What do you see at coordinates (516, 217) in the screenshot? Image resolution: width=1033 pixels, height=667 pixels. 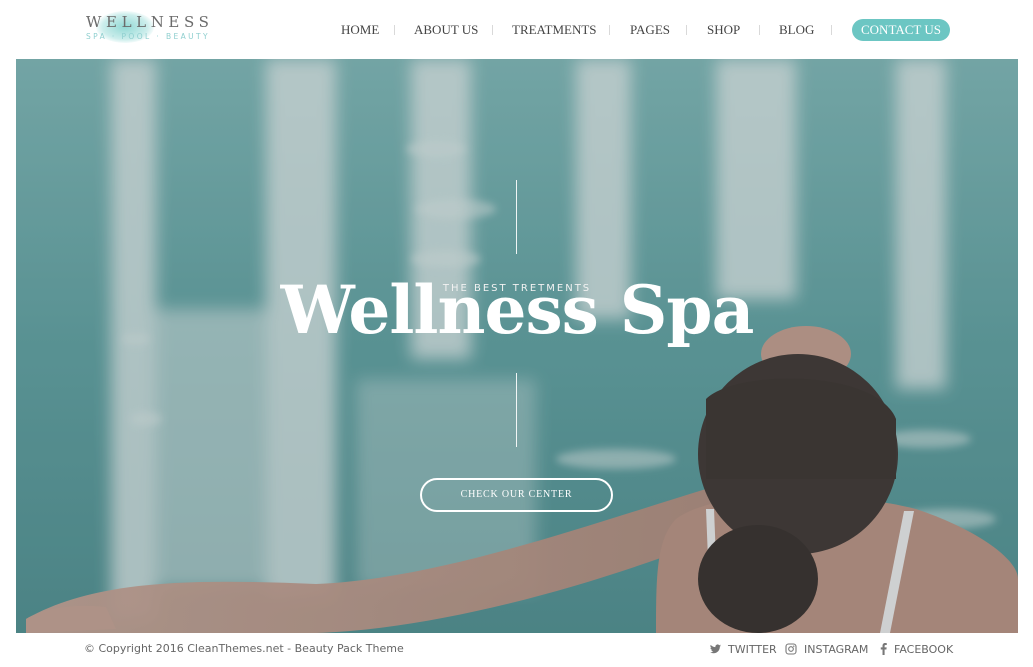 I see `hero-divider-top` at bounding box center [516, 217].